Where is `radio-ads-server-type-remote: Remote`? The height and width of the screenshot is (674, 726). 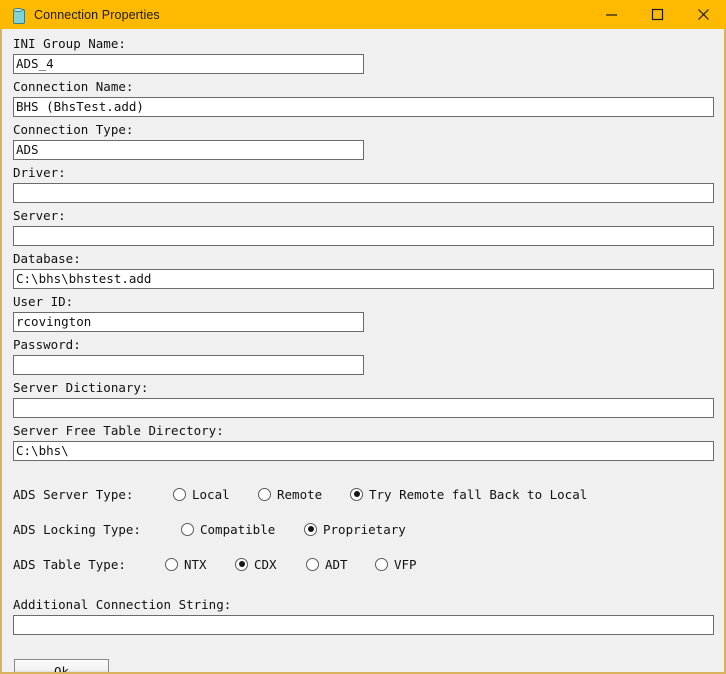 radio-ads-server-type-remote: Remote is located at coordinates (304, 494).